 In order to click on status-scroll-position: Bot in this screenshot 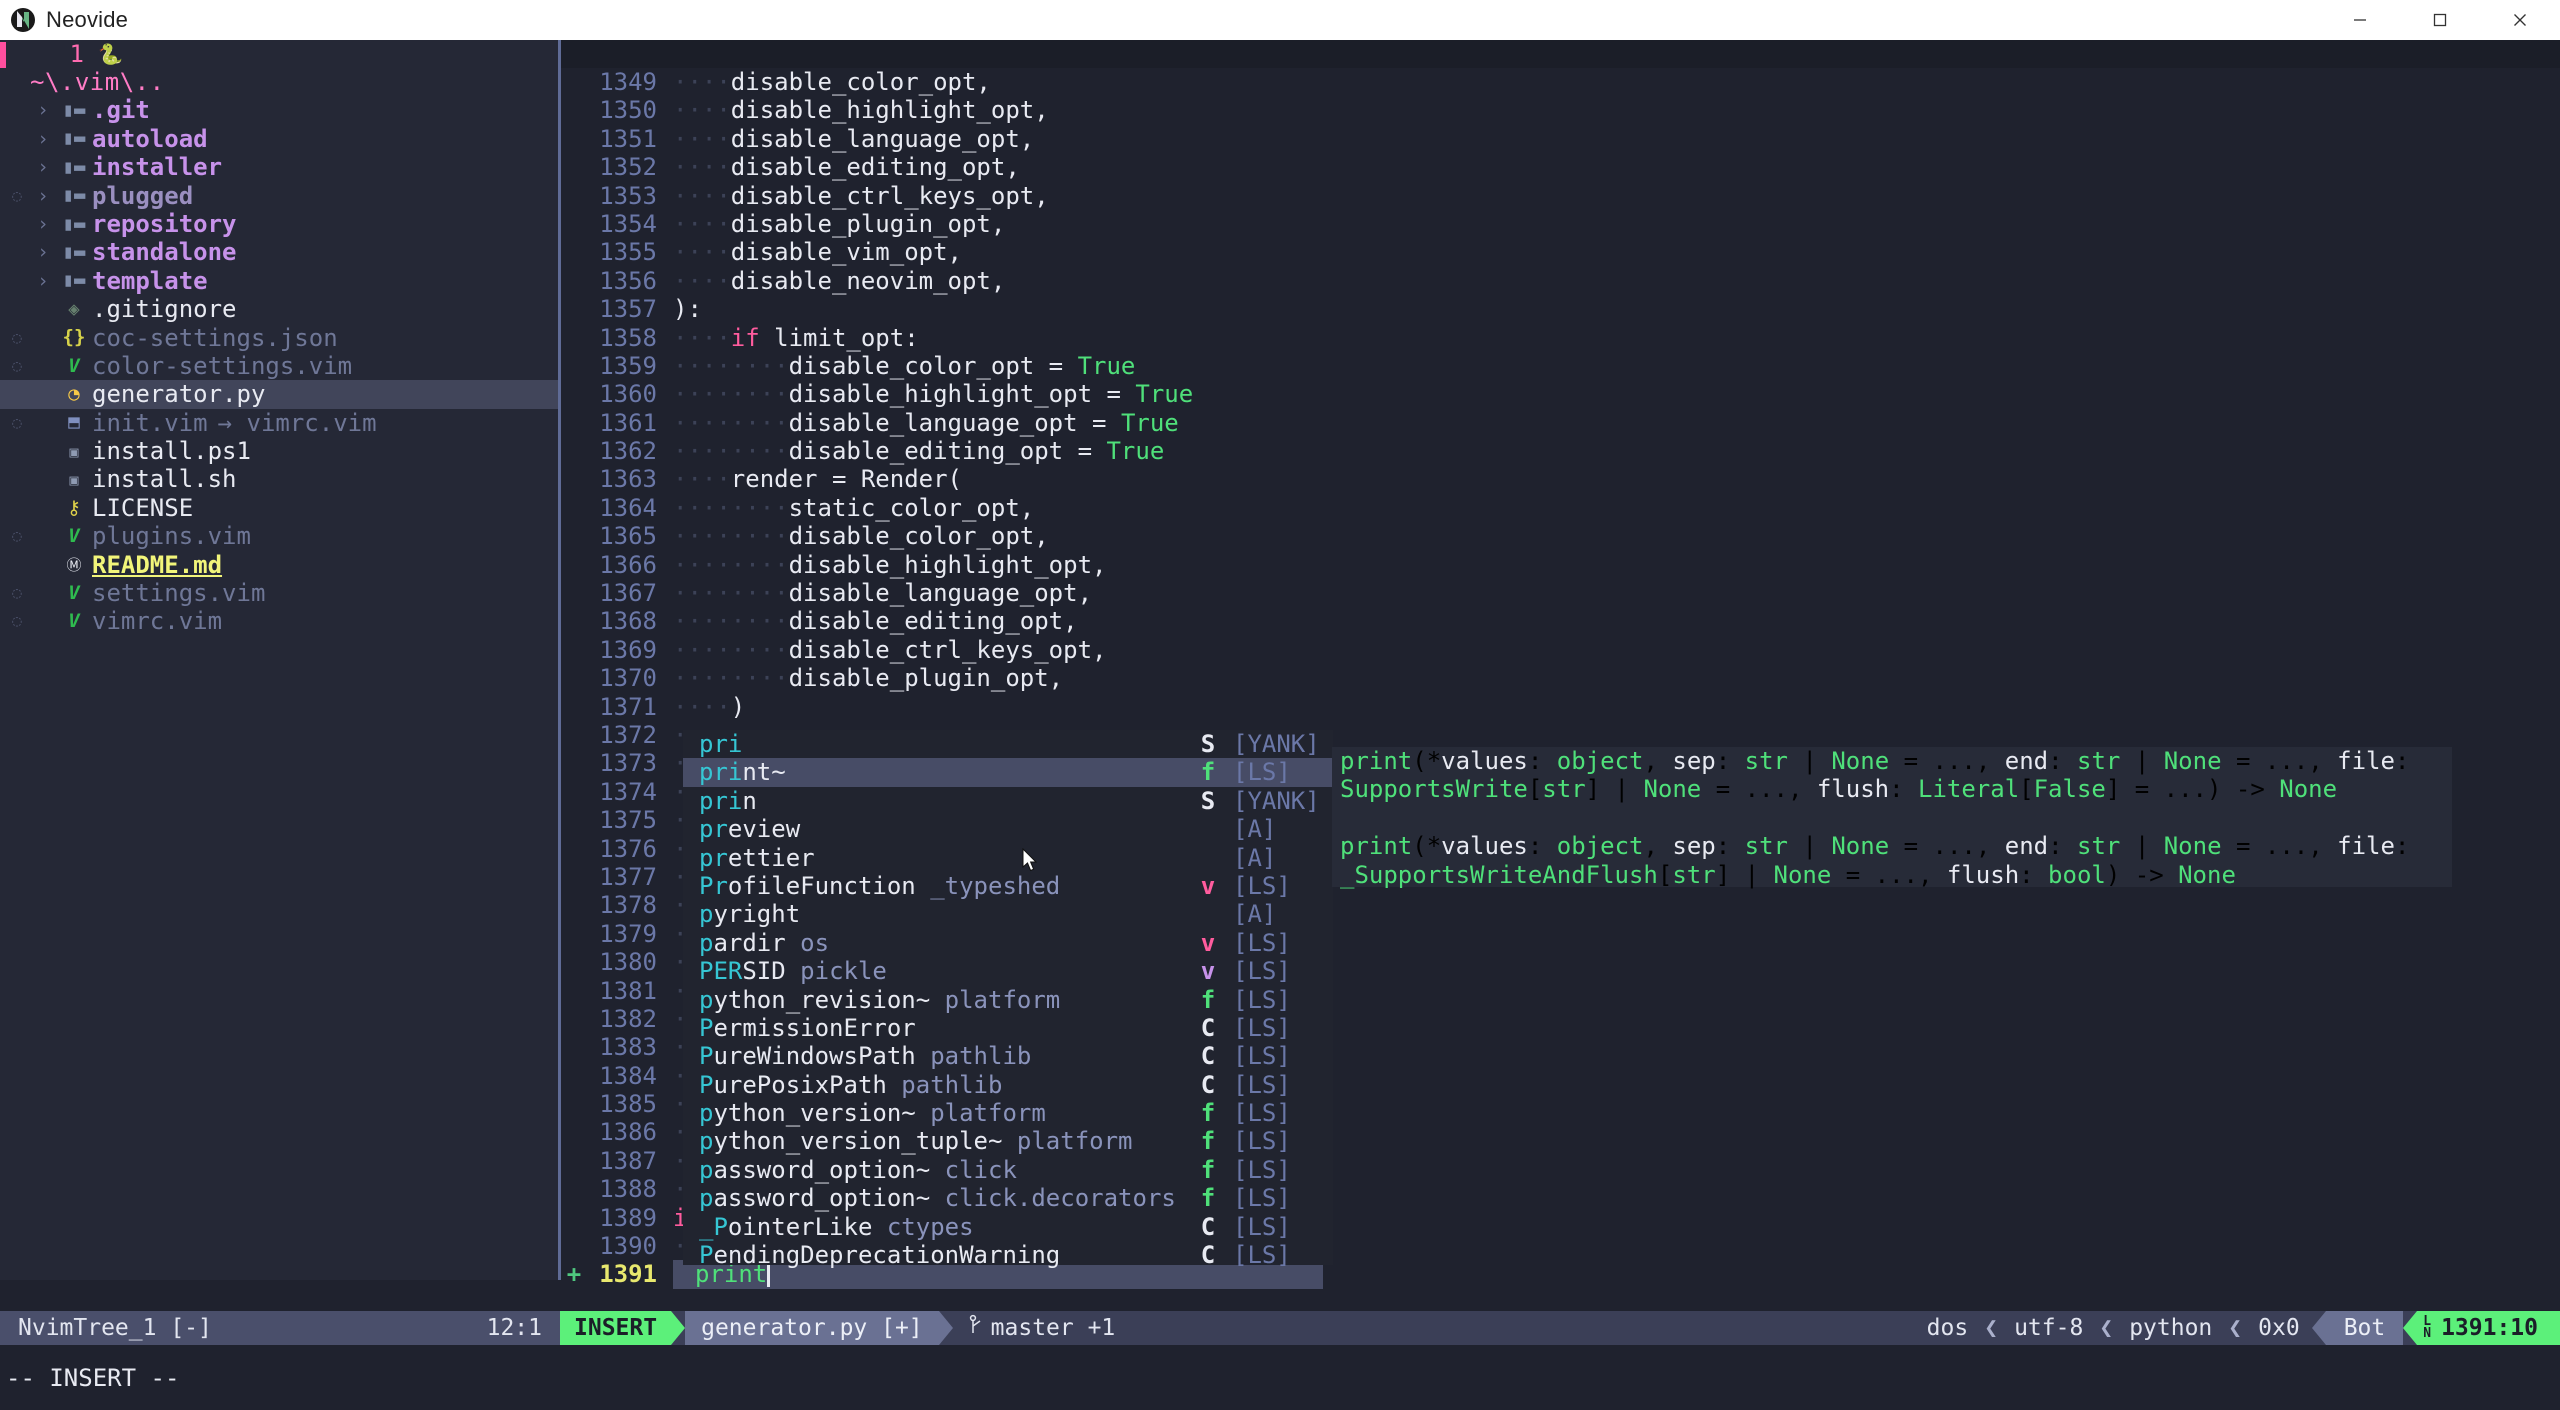, I will do `click(2364, 1328)`.